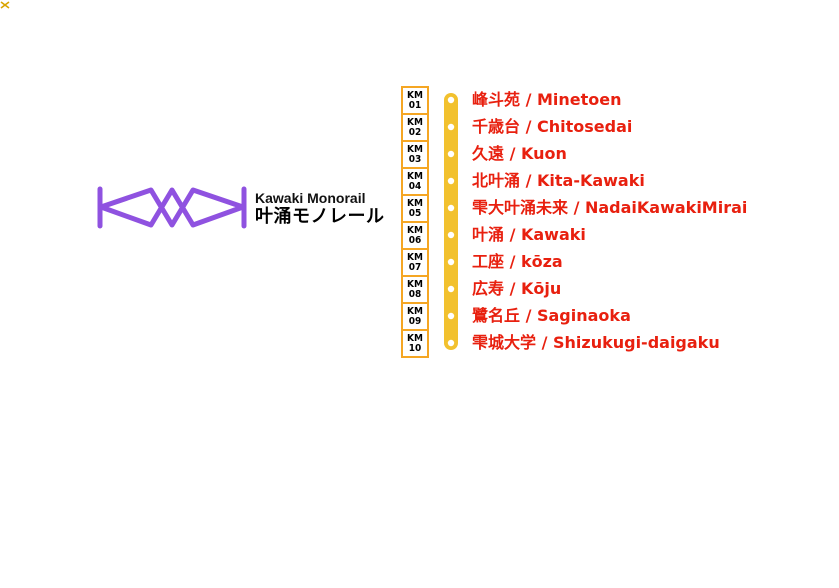  I want to click on station-code-badge: KM 06, so click(415, 236).